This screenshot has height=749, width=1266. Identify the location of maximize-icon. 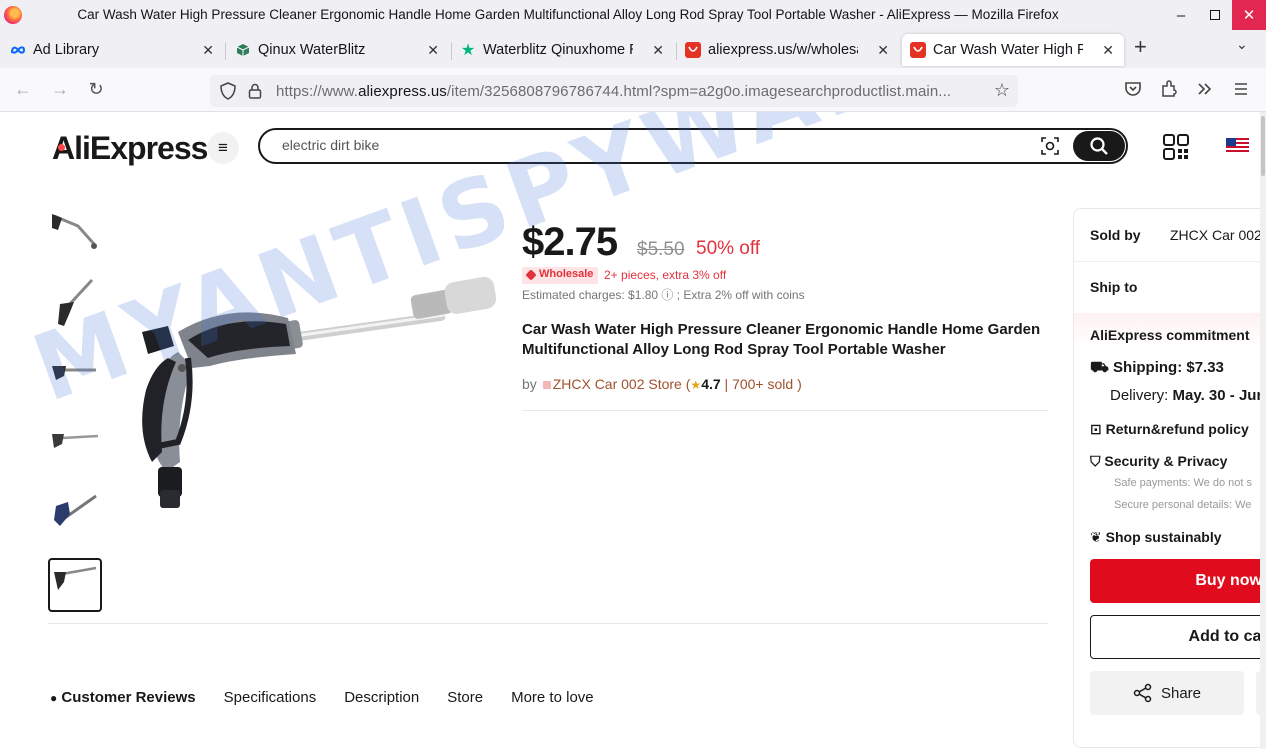
(1215, 15).